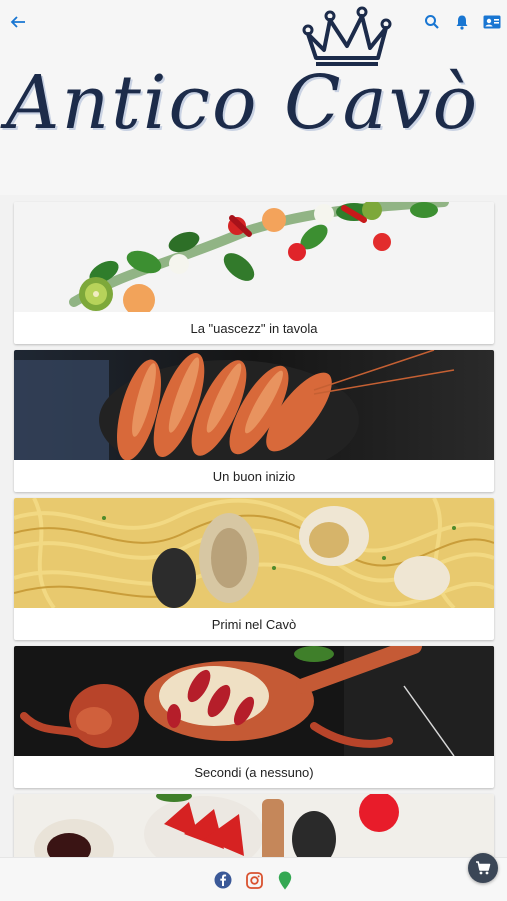  What do you see at coordinates (254, 476) in the screenshot?
I see `category-label: Un buon inizio` at bounding box center [254, 476].